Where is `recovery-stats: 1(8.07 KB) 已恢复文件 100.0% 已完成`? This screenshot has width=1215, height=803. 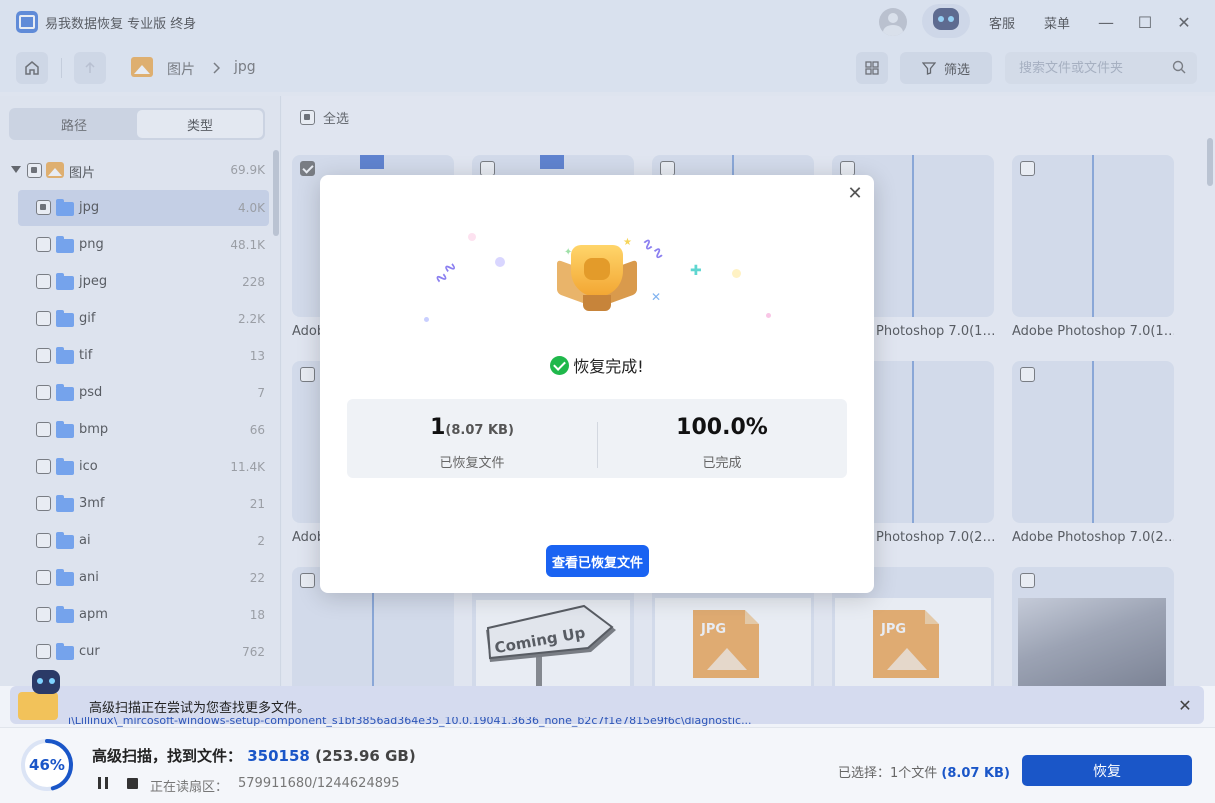
recovery-stats: 1(8.07 KB) 已恢复文件 100.0% 已完成 is located at coordinates (597, 438).